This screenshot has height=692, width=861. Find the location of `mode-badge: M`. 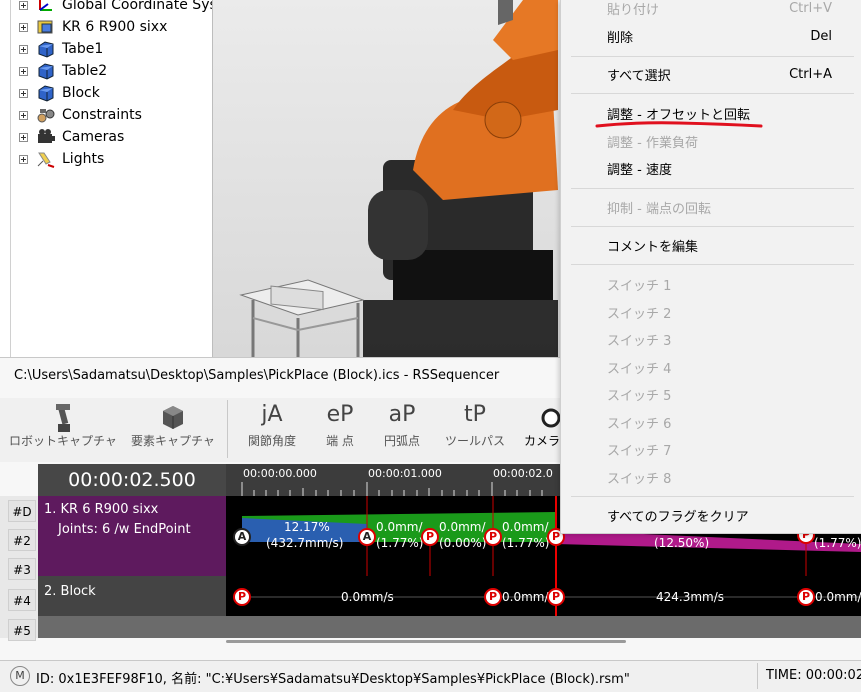

mode-badge: M is located at coordinates (20, 676).